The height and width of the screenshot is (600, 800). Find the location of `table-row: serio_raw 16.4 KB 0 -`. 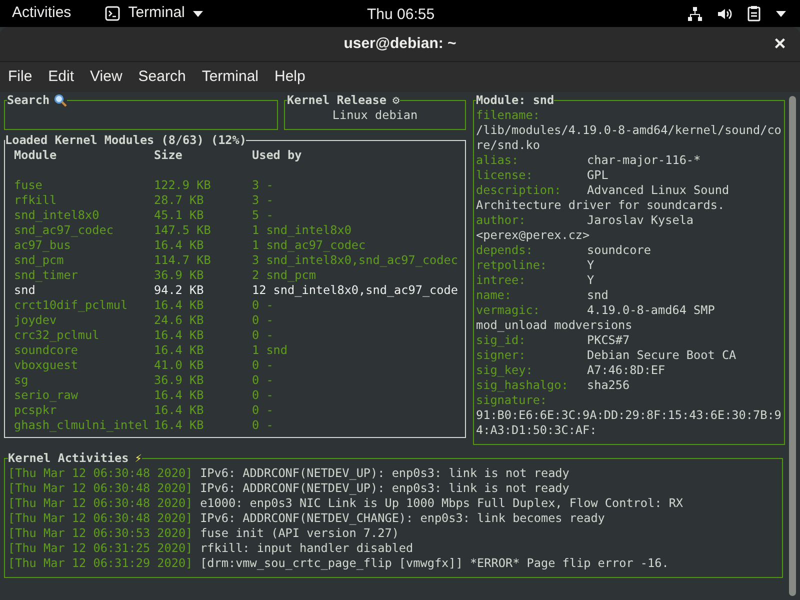

table-row: serio_raw 16.4 KB 0 - is located at coordinates (239, 395).